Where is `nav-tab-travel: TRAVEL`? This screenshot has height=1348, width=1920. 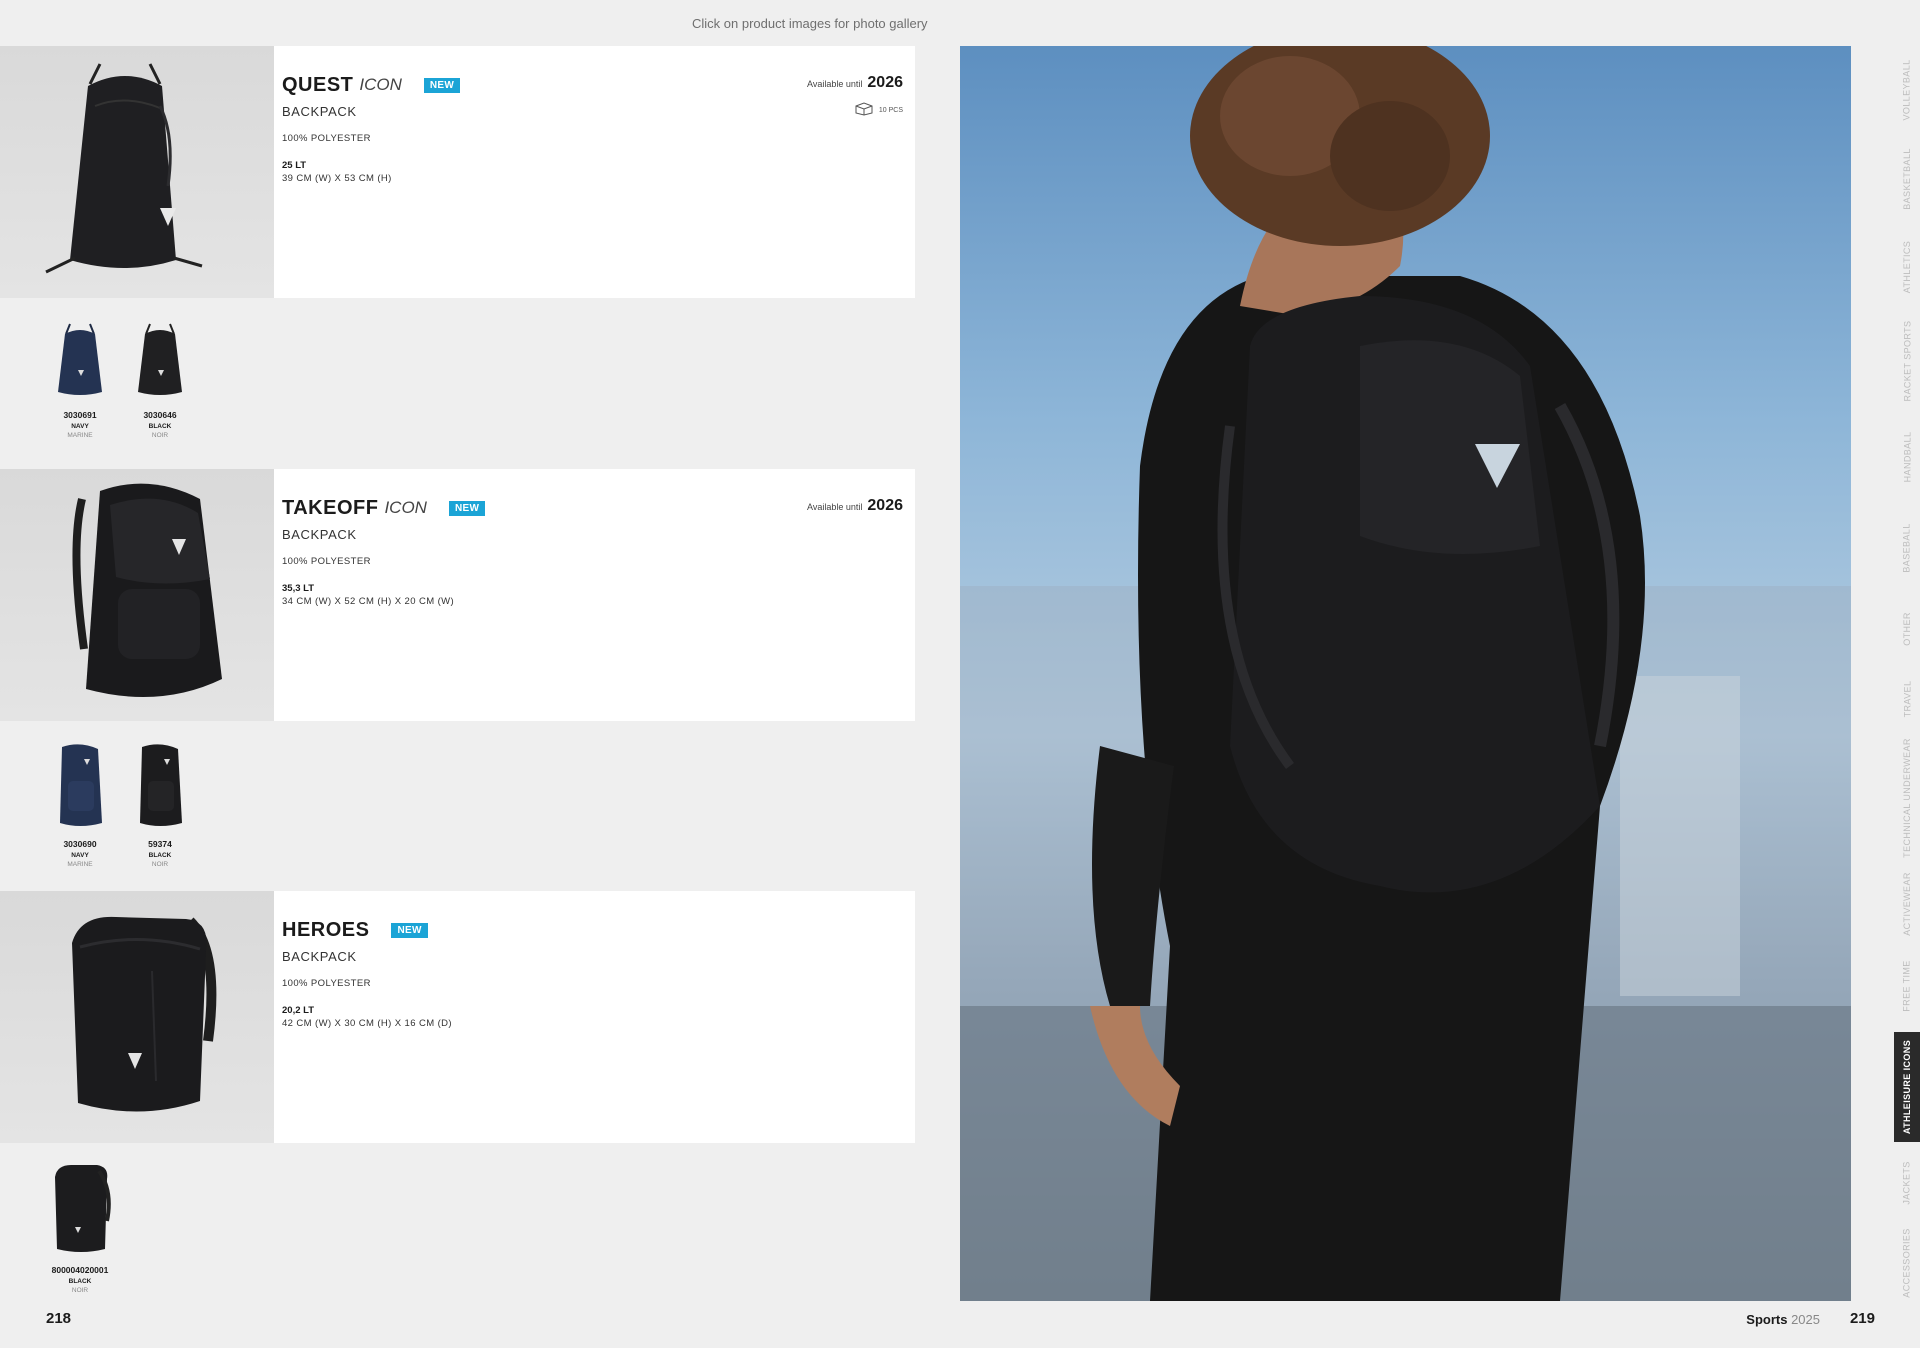 nav-tab-travel: TRAVEL is located at coordinates (1907, 699).